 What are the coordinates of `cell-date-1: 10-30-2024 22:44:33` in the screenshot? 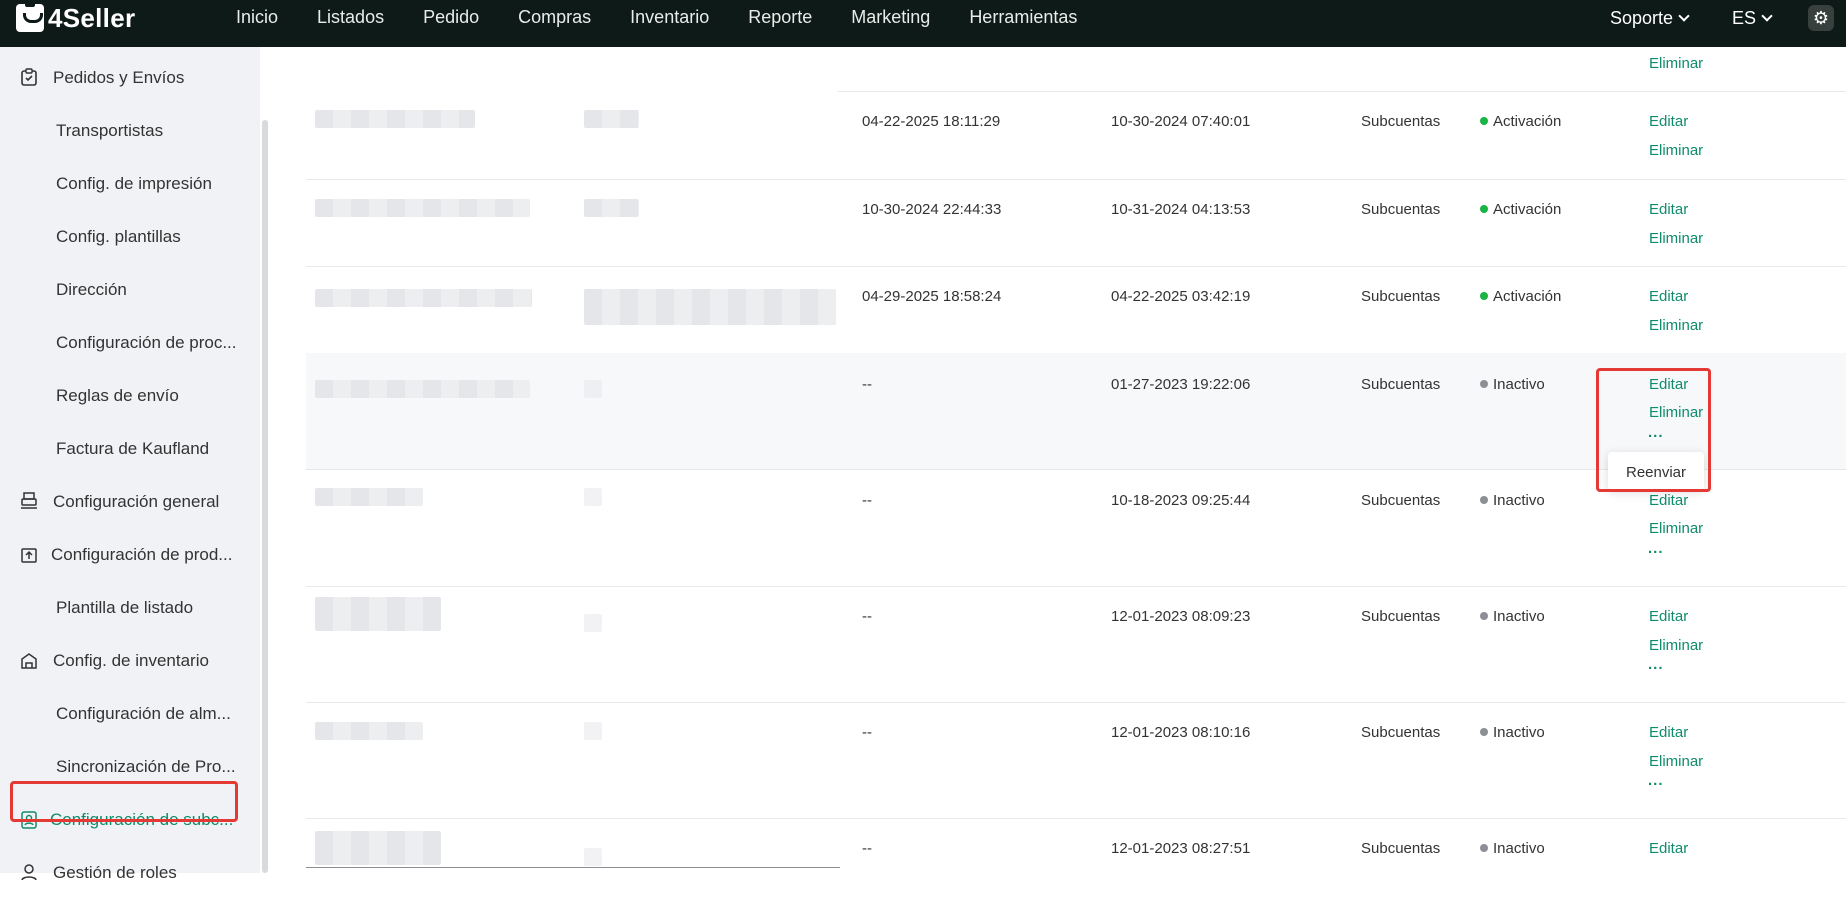 It's located at (932, 209).